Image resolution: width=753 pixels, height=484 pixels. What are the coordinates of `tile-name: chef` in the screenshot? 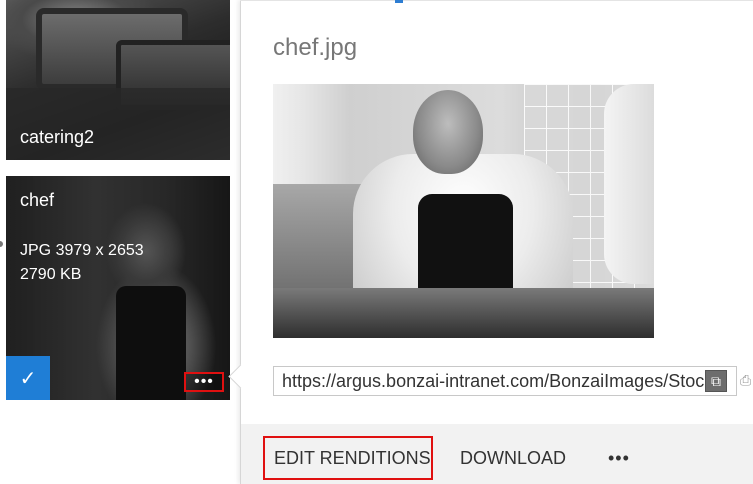 It's located at (37, 200).